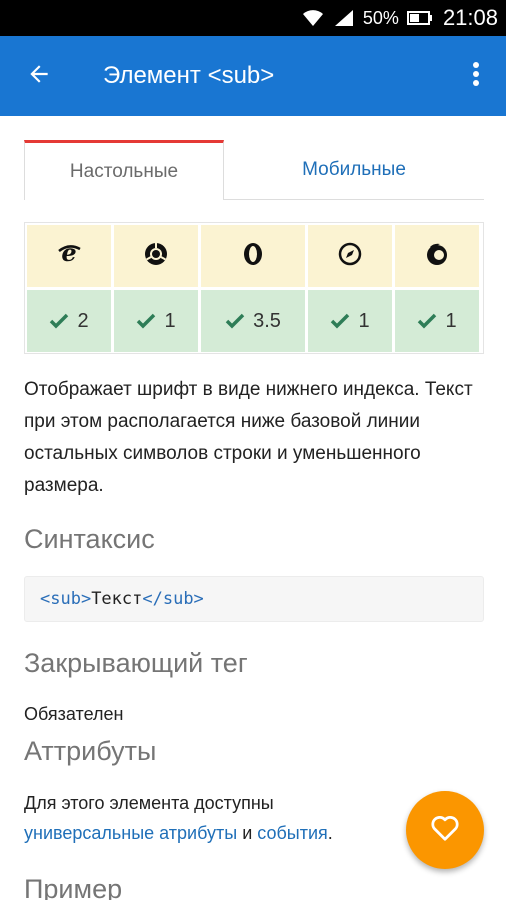  Describe the element at coordinates (354, 170) in the screenshot. I see `tab-mobile: Мобильные` at that location.